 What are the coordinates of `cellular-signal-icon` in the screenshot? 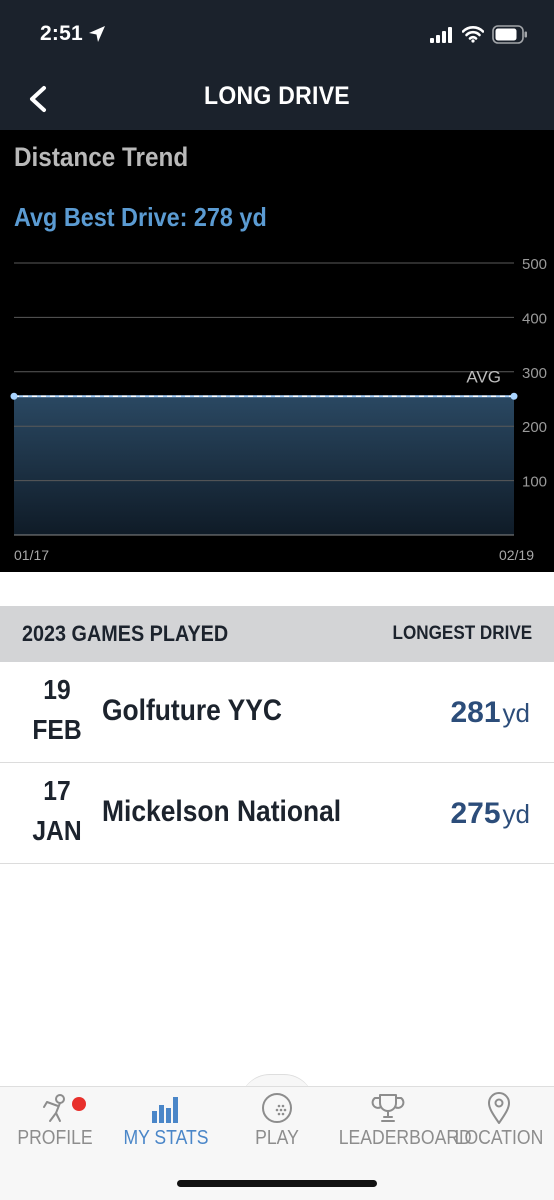 It's located at (441, 35).